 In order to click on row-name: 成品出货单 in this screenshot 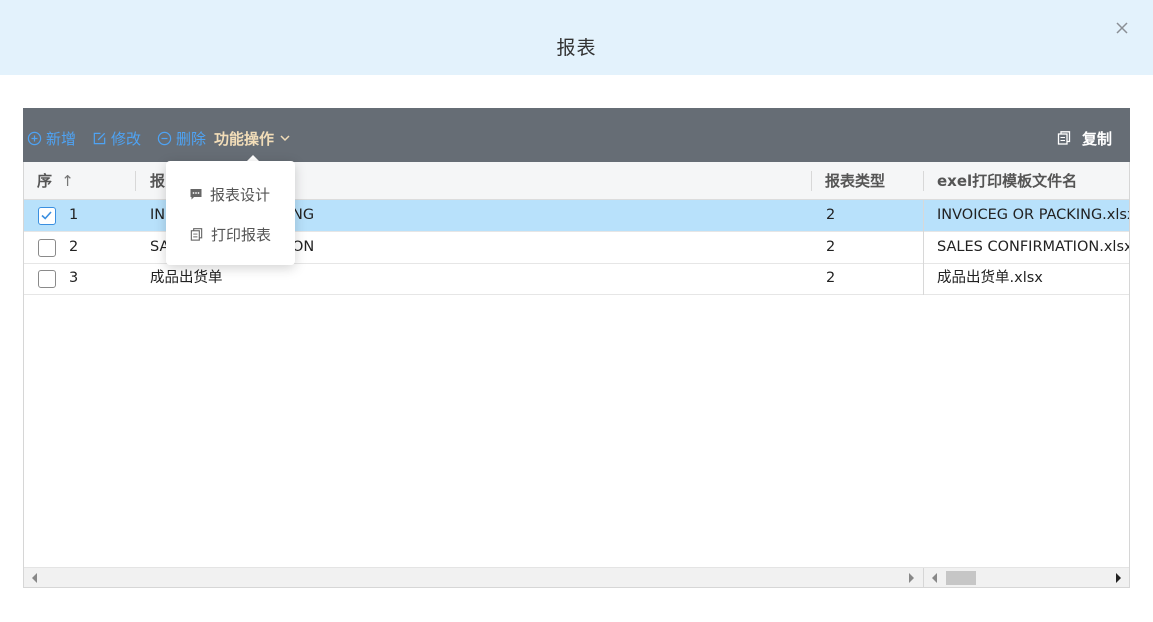, I will do `click(186, 278)`.